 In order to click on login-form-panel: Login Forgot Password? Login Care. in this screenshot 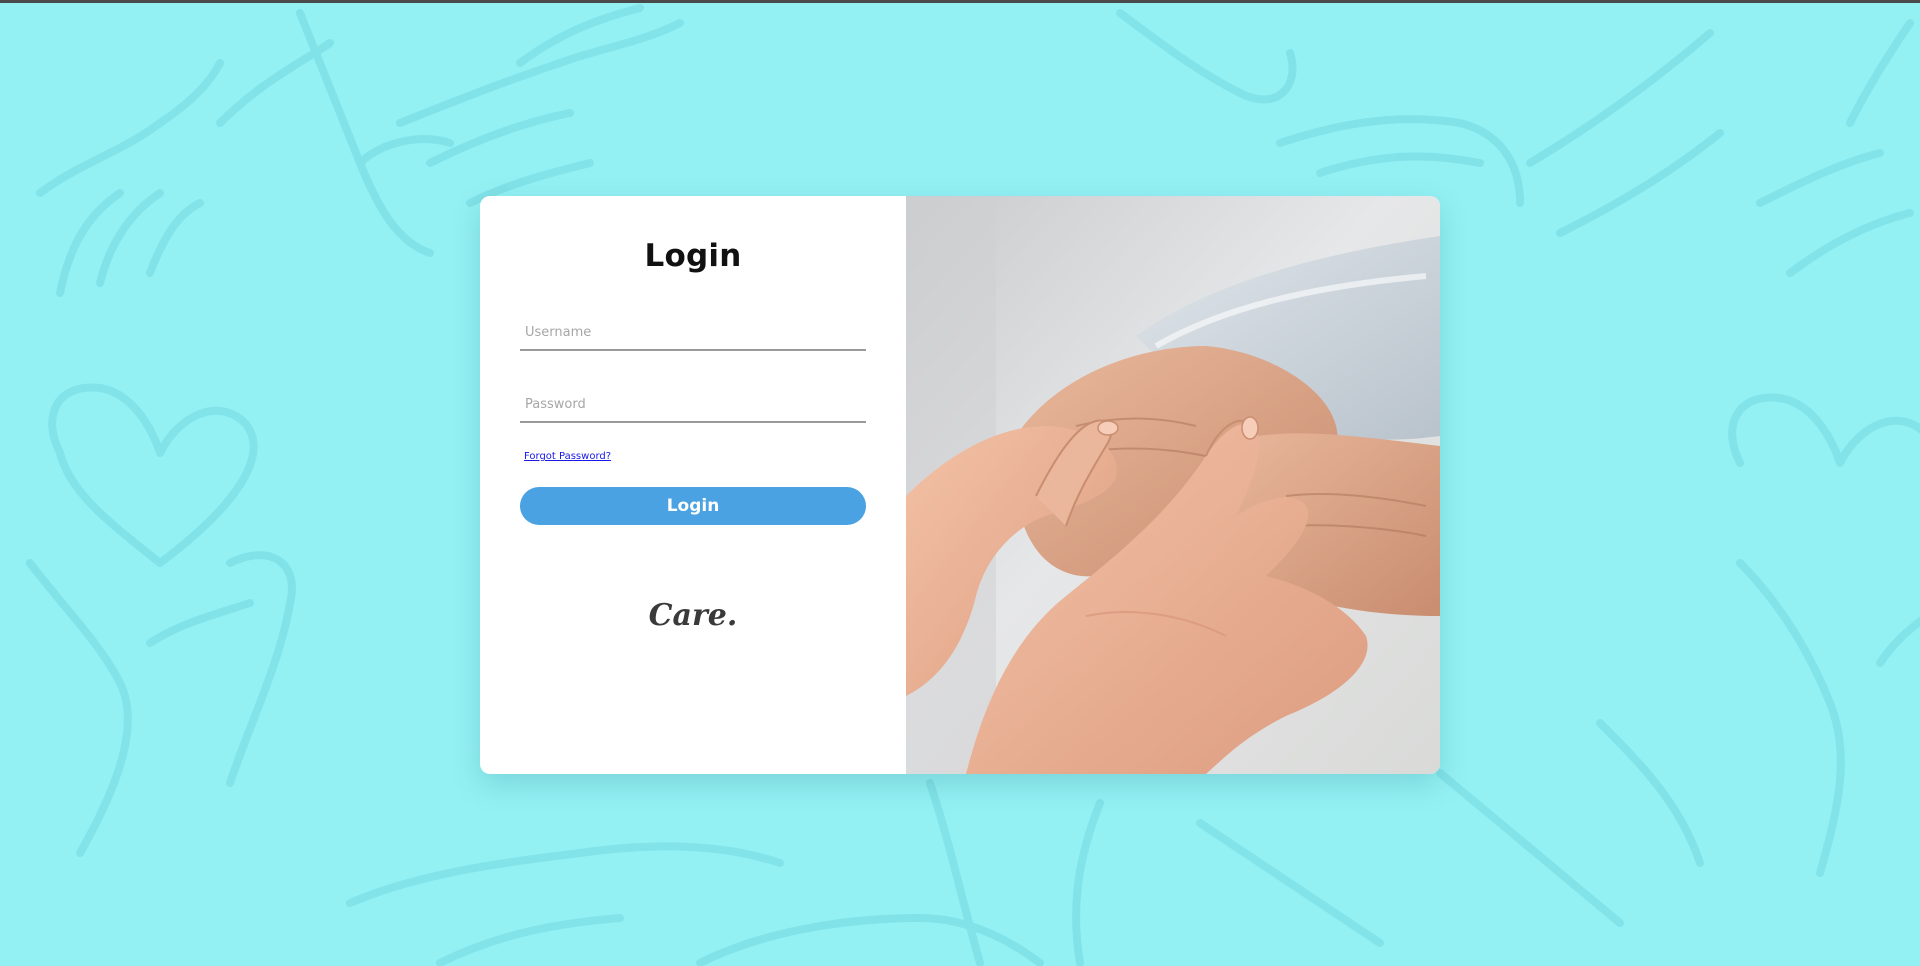, I will do `click(693, 485)`.